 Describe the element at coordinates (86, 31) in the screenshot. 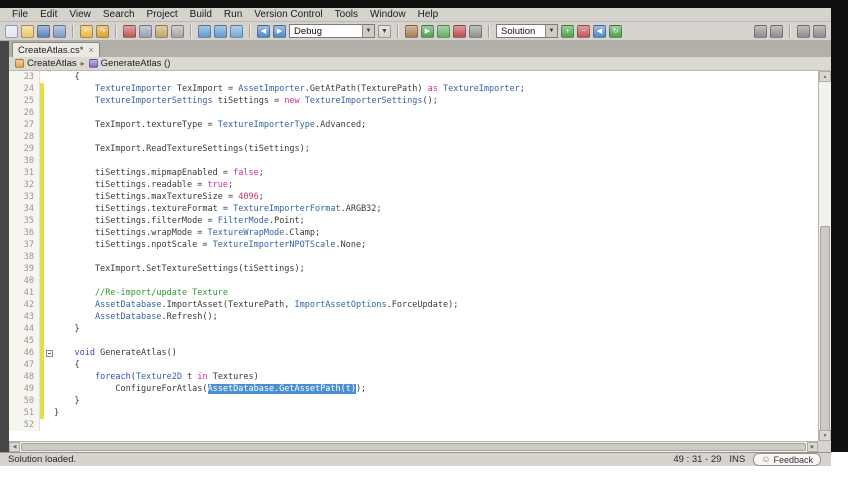

I see `undo-icon: ↶` at that location.